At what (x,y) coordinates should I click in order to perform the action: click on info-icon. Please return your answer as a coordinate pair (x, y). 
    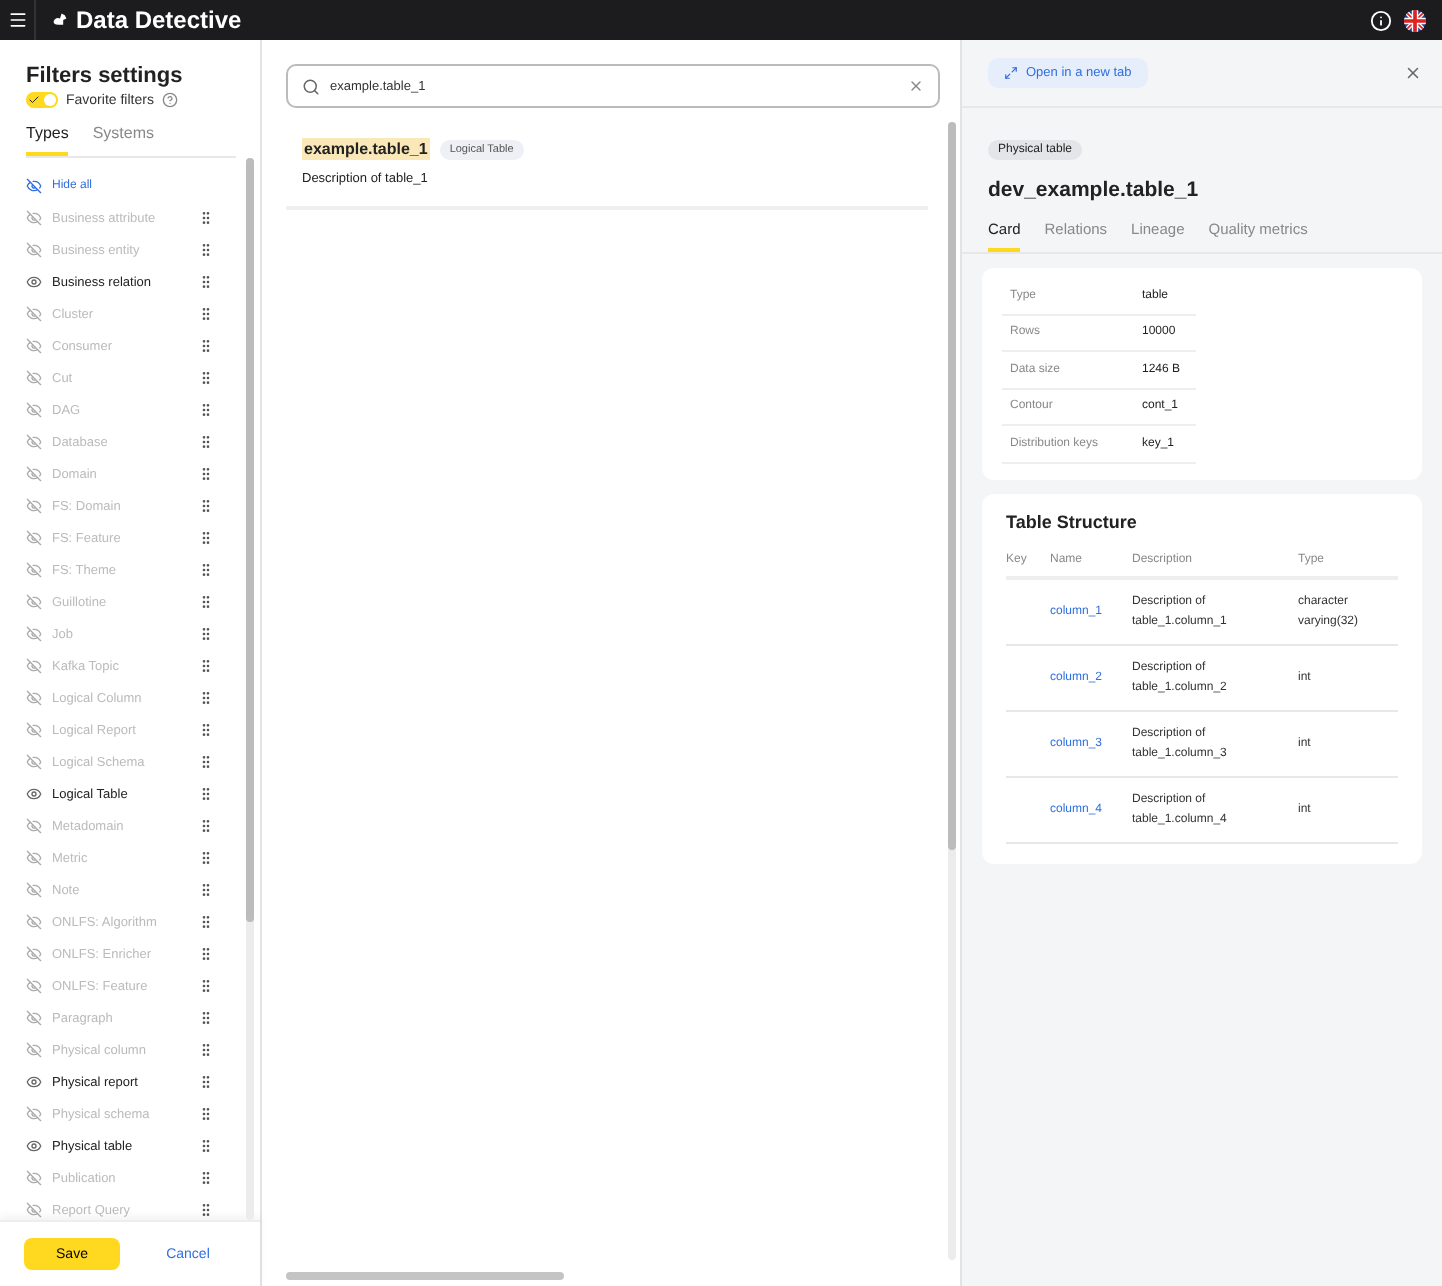
    Looking at the image, I should click on (1381, 20).